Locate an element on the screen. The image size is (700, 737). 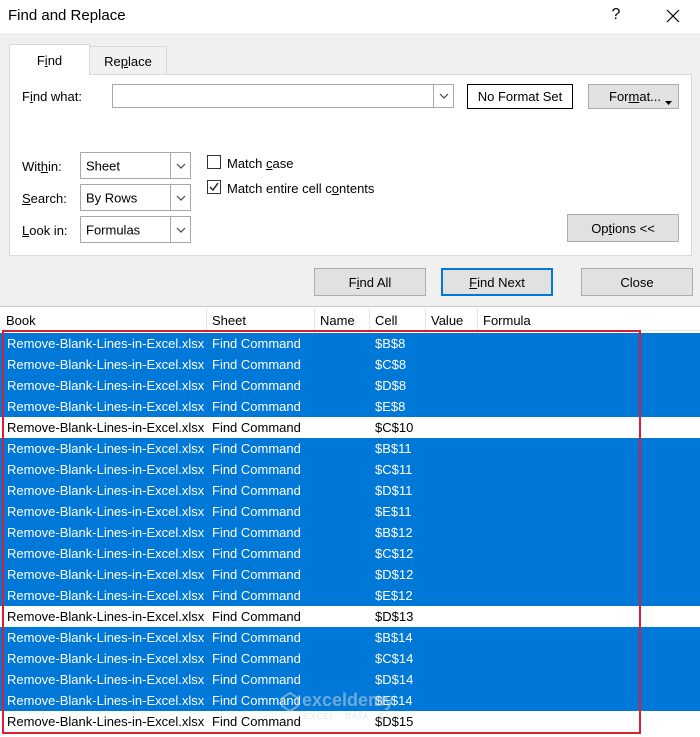
cell-address: $E$11 is located at coordinates (393, 511).